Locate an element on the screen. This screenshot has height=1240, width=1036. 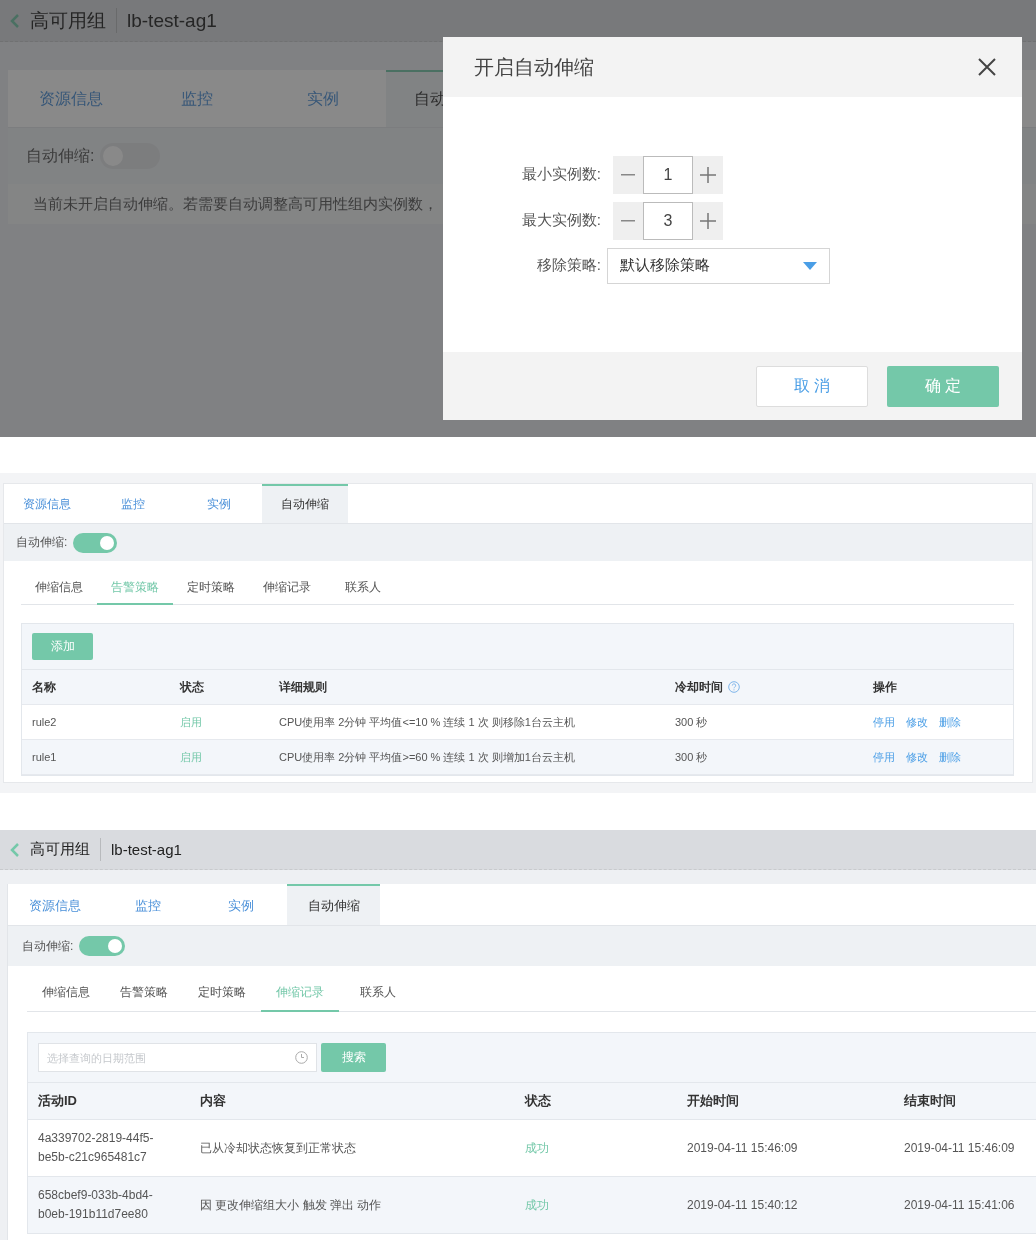
table-cell-text: 已从冷却状态恢复到正常状态 is located at coordinates (278, 1148).